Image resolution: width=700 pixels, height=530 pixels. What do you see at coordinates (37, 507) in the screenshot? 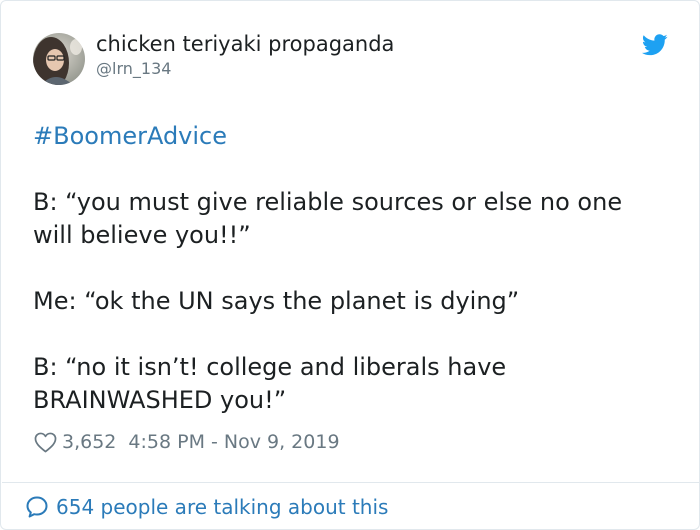
I see `speech-bubble-icon` at bounding box center [37, 507].